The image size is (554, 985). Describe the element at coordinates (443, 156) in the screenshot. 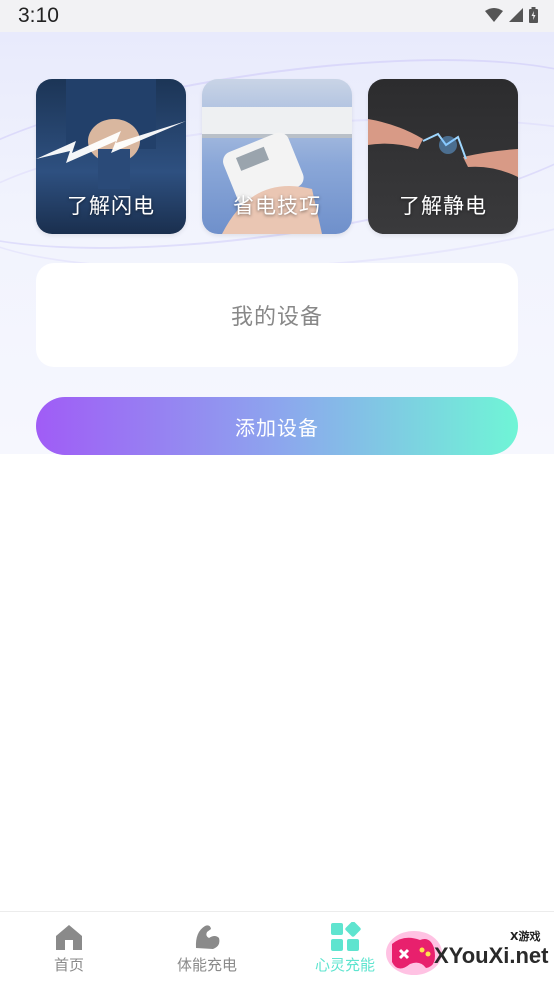

I see `card-static-electricity: 了解静电` at that location.